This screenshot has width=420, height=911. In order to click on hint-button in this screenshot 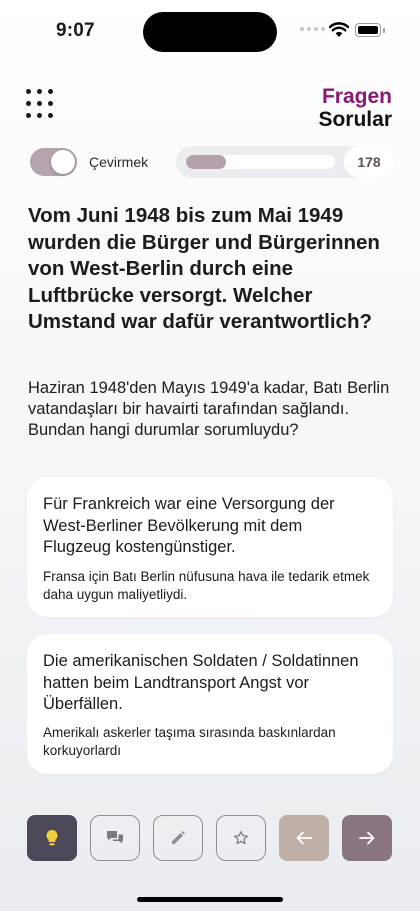, I will do `click(52, 838)`.